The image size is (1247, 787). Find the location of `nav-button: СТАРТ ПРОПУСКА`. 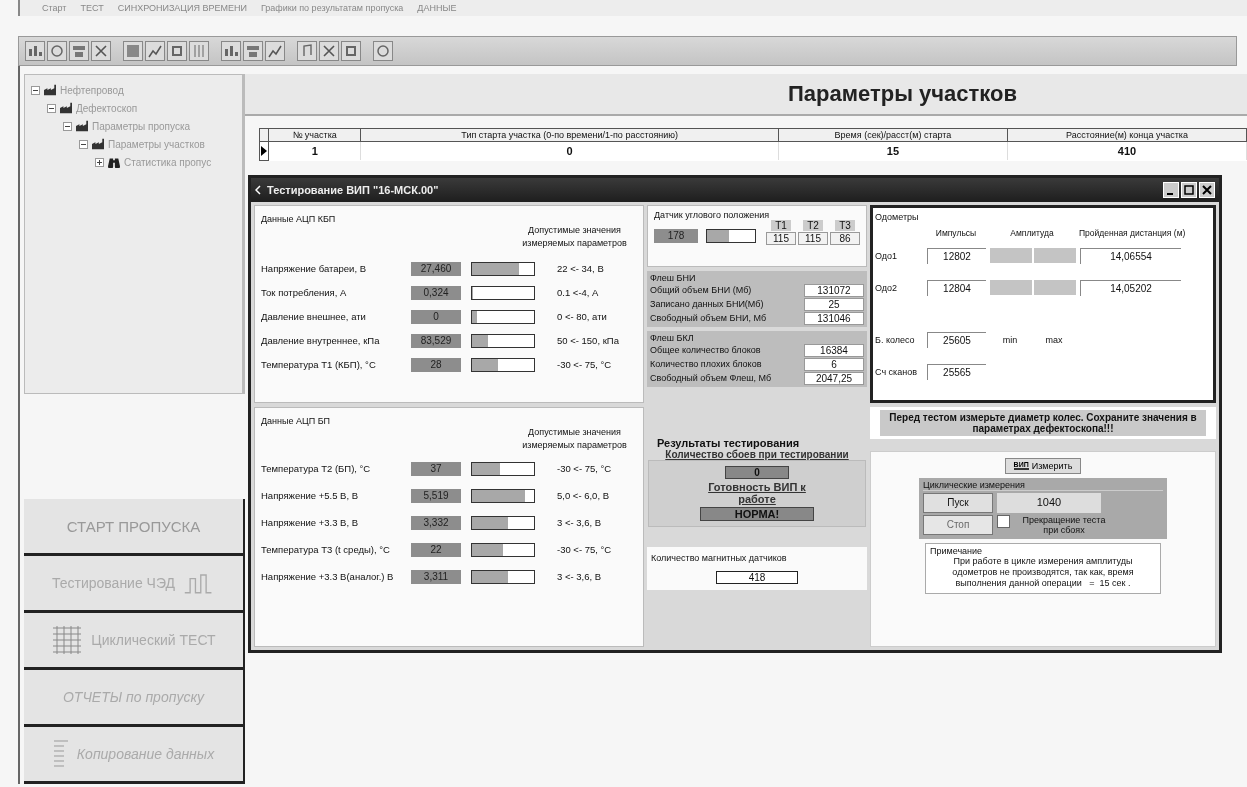

nav-button: СТАРТ ПРОПУСКА is located at coordinates (134, 527).